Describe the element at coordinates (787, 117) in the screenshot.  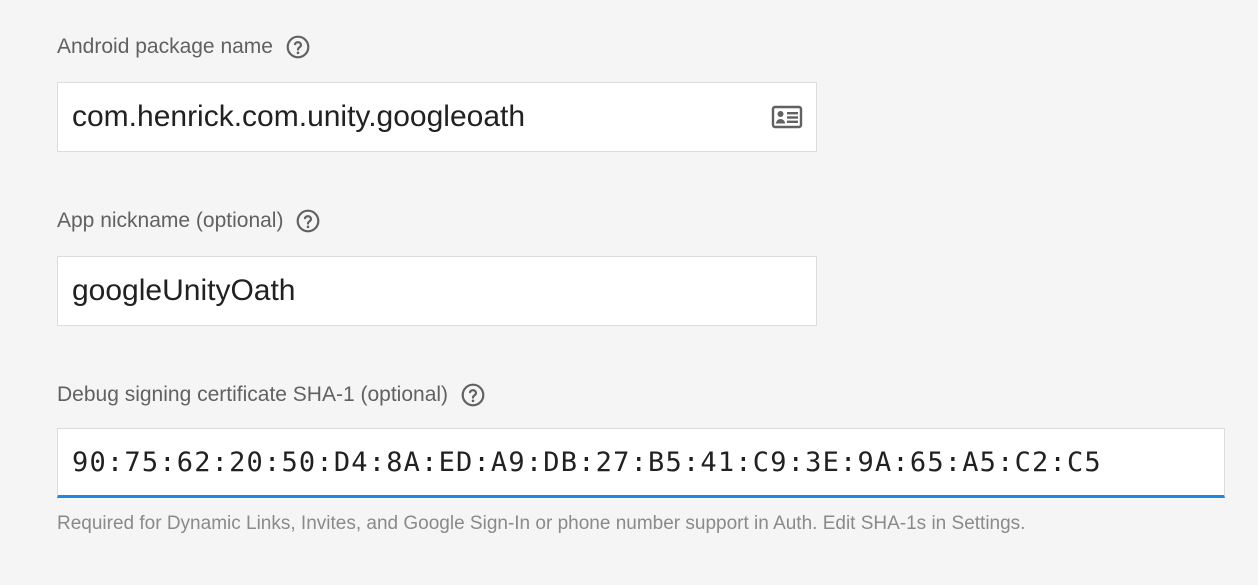
I see `contact-card-icon` at that location.